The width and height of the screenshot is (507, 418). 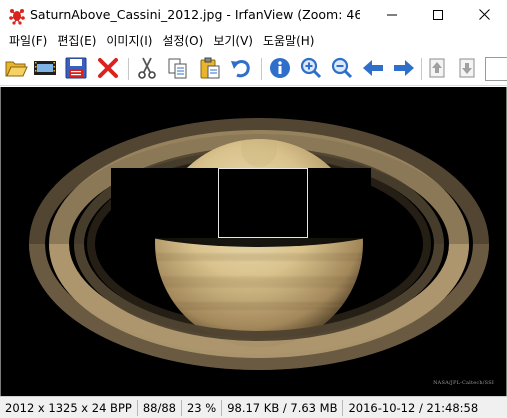 What do you see at coordinates (463, 383) in the screenshot?
I see `image-credit: NASA/JPL-Caltech/SSI` at bounding box center [463, 383].